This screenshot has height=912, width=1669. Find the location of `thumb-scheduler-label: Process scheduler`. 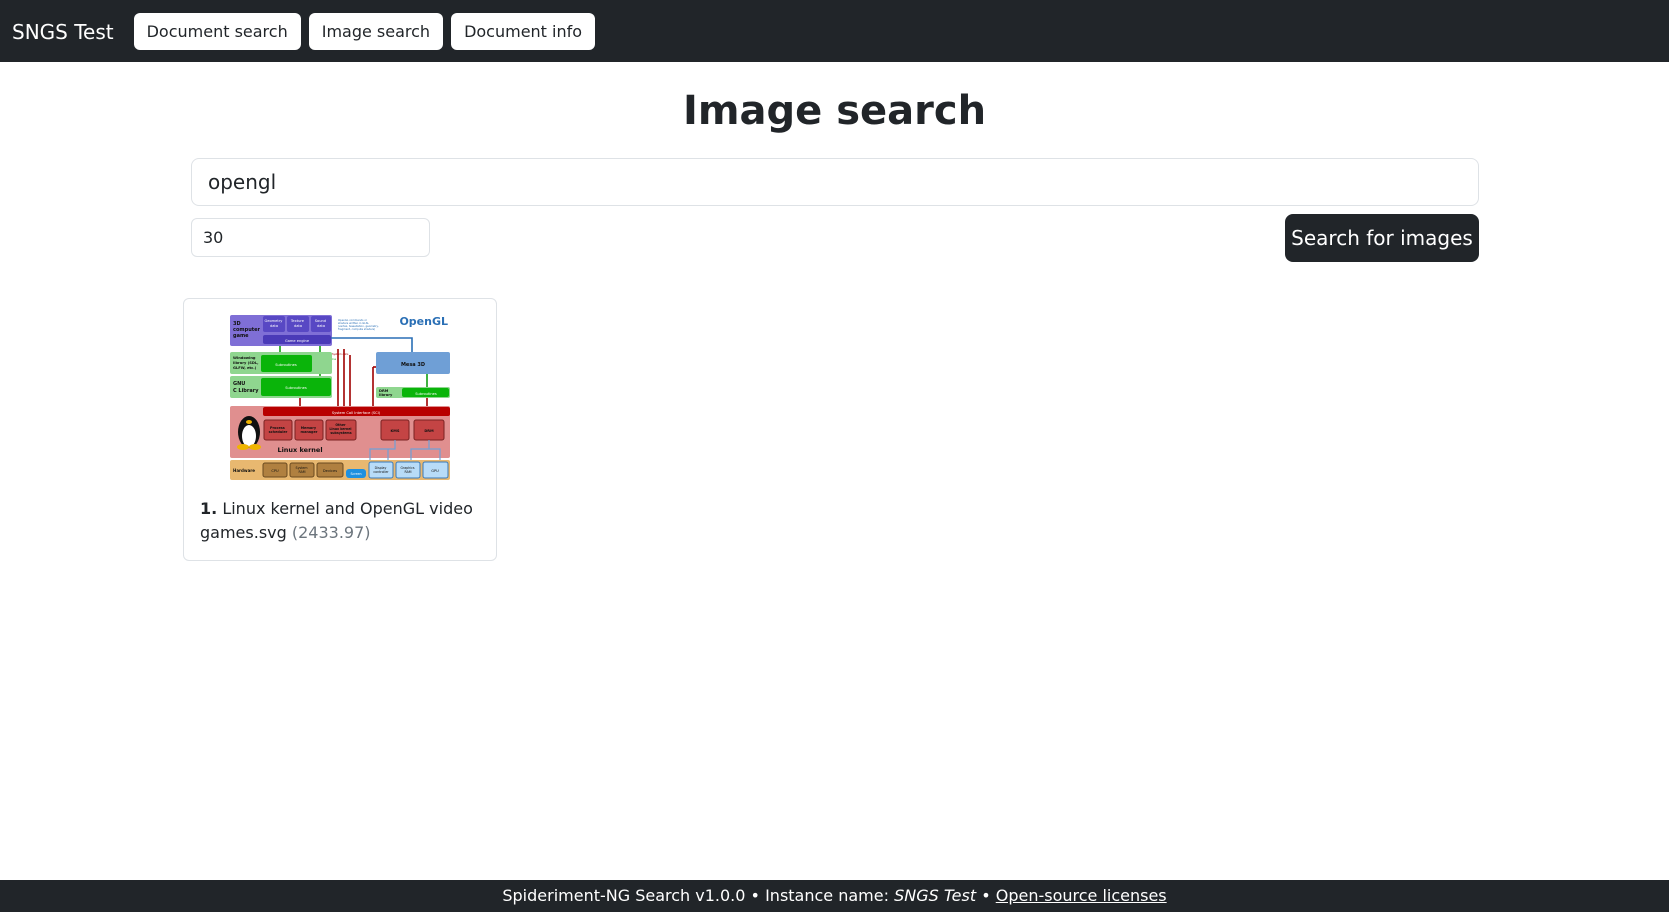

thumb-scheduler-label: Process scheduler is located at coordinates (278, 430).